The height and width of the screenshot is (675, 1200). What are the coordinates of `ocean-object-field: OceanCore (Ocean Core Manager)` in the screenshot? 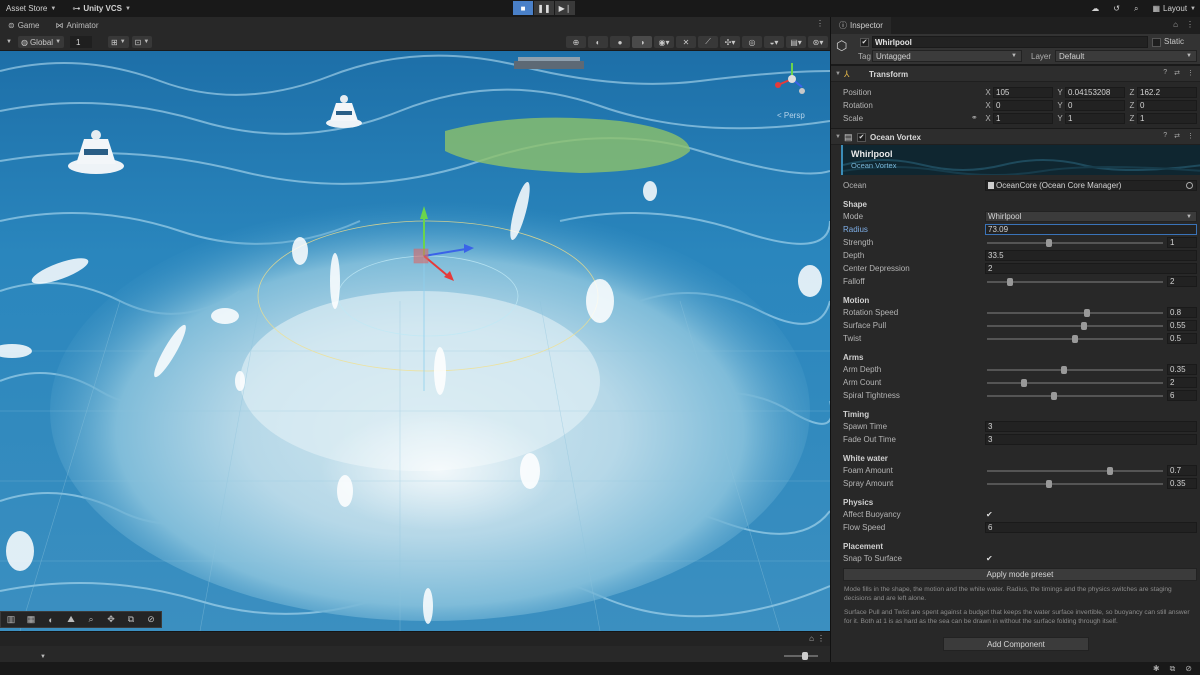 It's located at (1091, 185).